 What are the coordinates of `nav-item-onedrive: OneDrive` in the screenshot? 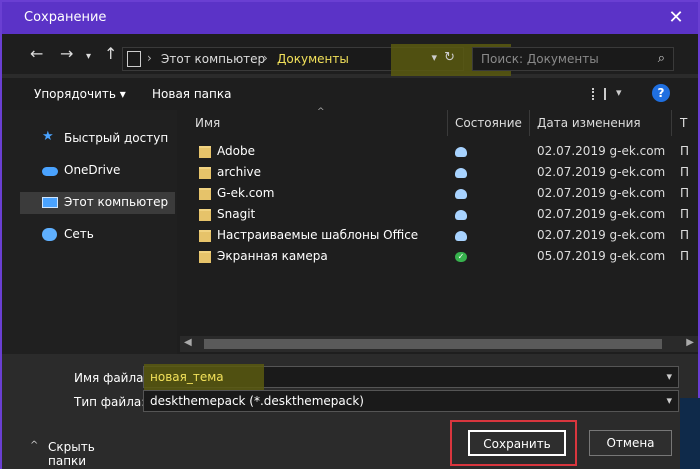 It's located at (97, 171).